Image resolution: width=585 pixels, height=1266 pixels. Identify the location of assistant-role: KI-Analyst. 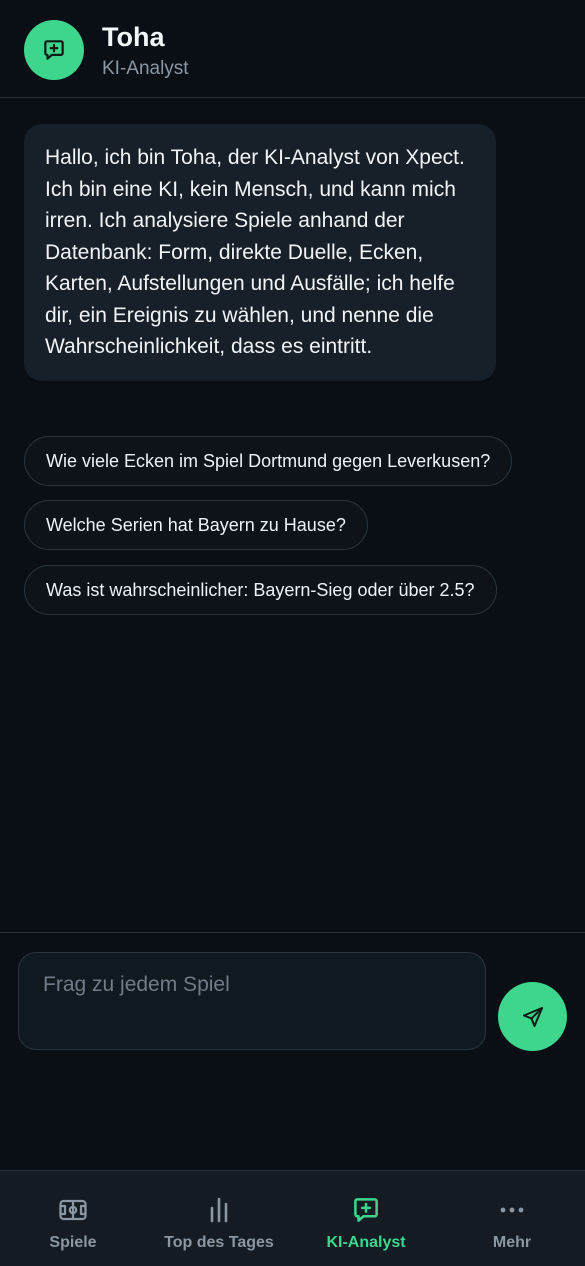
(145, 68).